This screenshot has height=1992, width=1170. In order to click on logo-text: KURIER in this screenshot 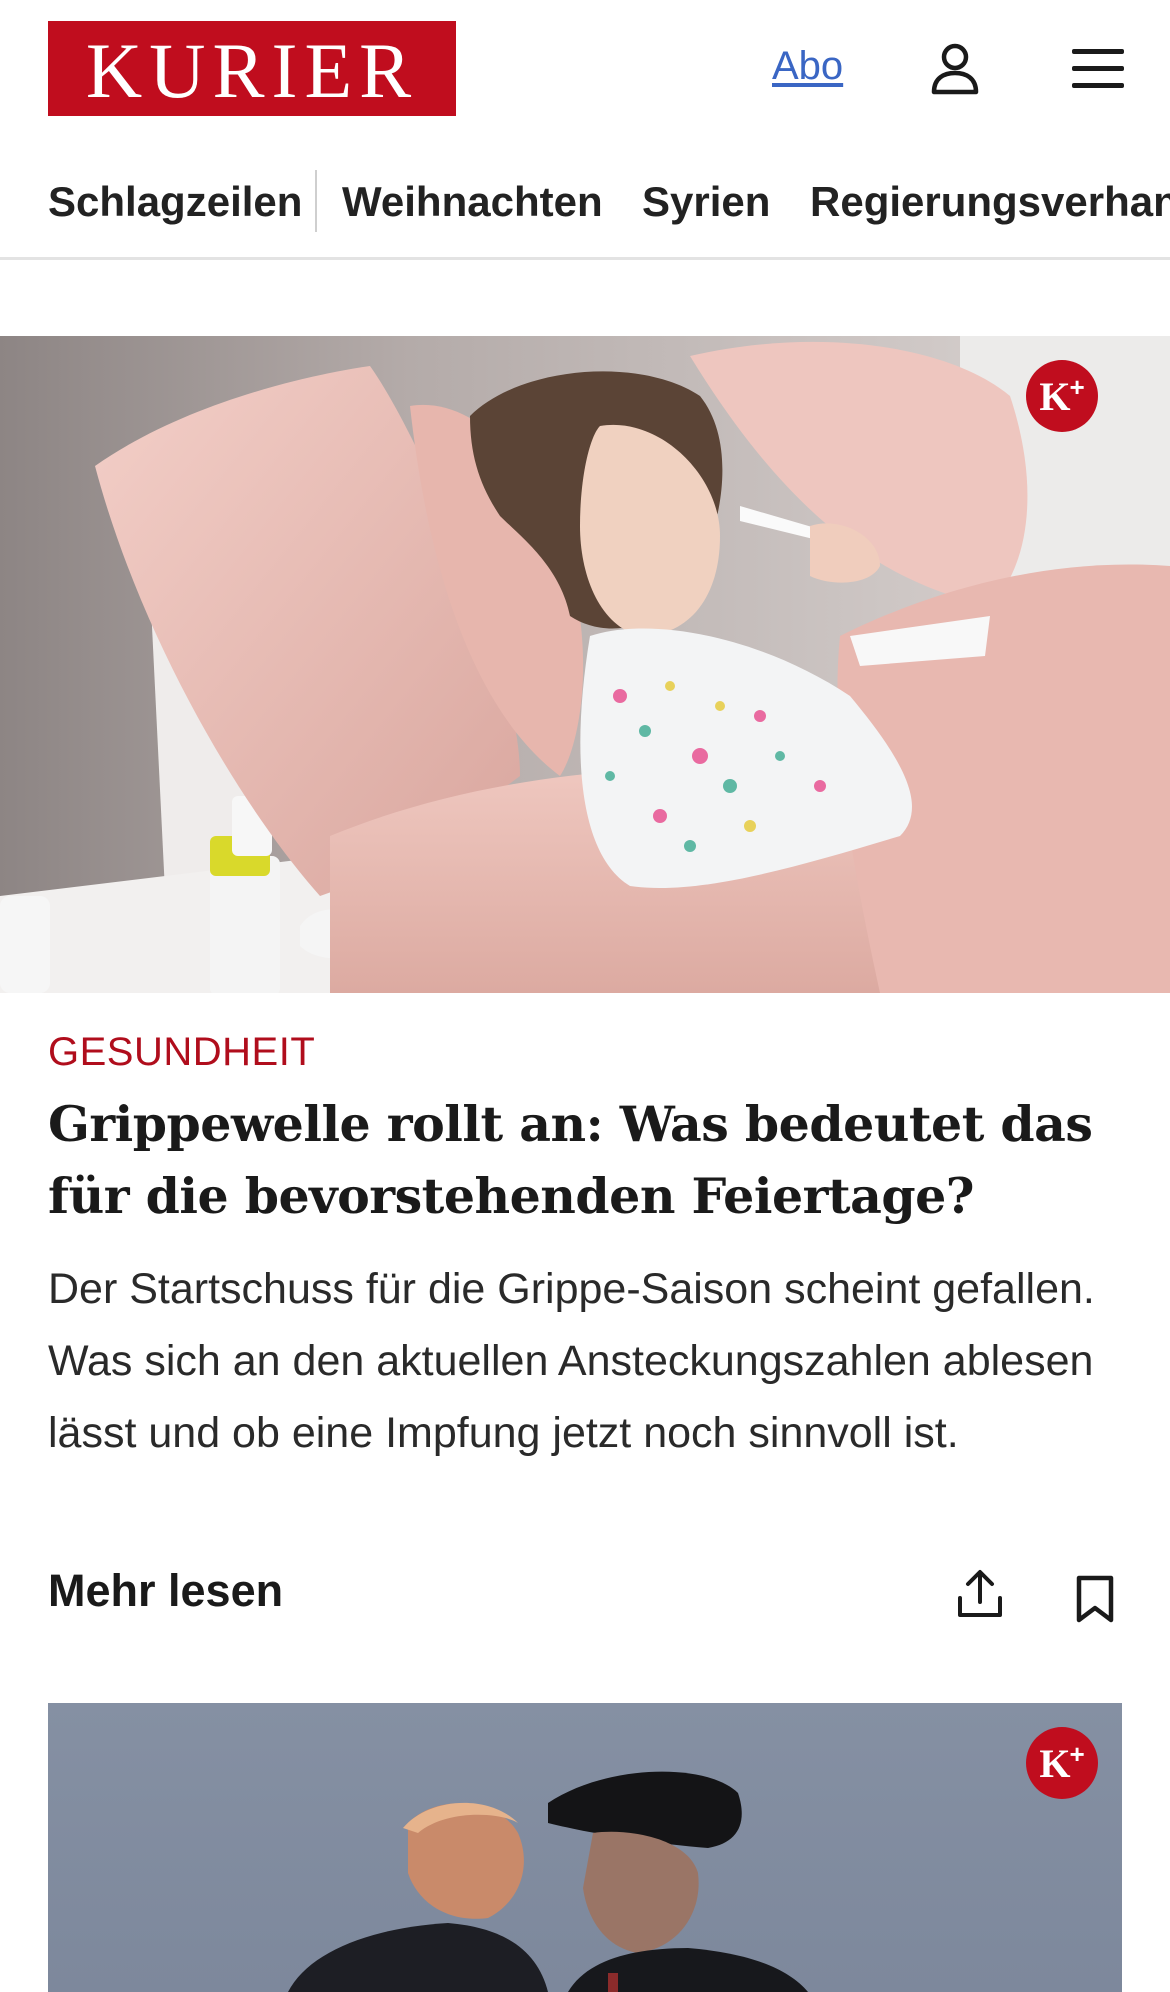, I will do `click(252, 70)`.